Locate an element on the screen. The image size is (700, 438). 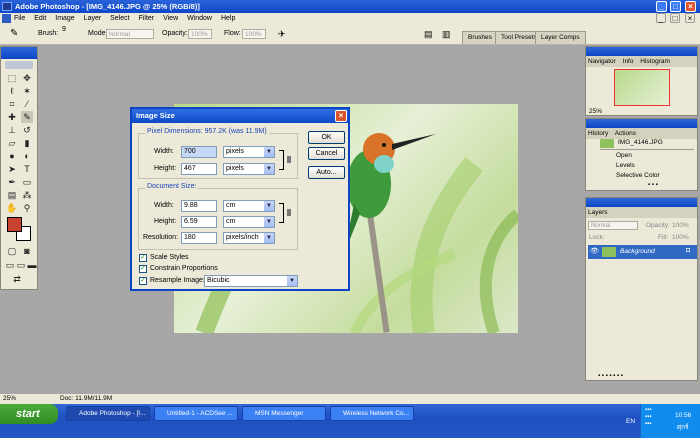
dialog-titlebar: Image Size × is located at coordinates (240, 116).